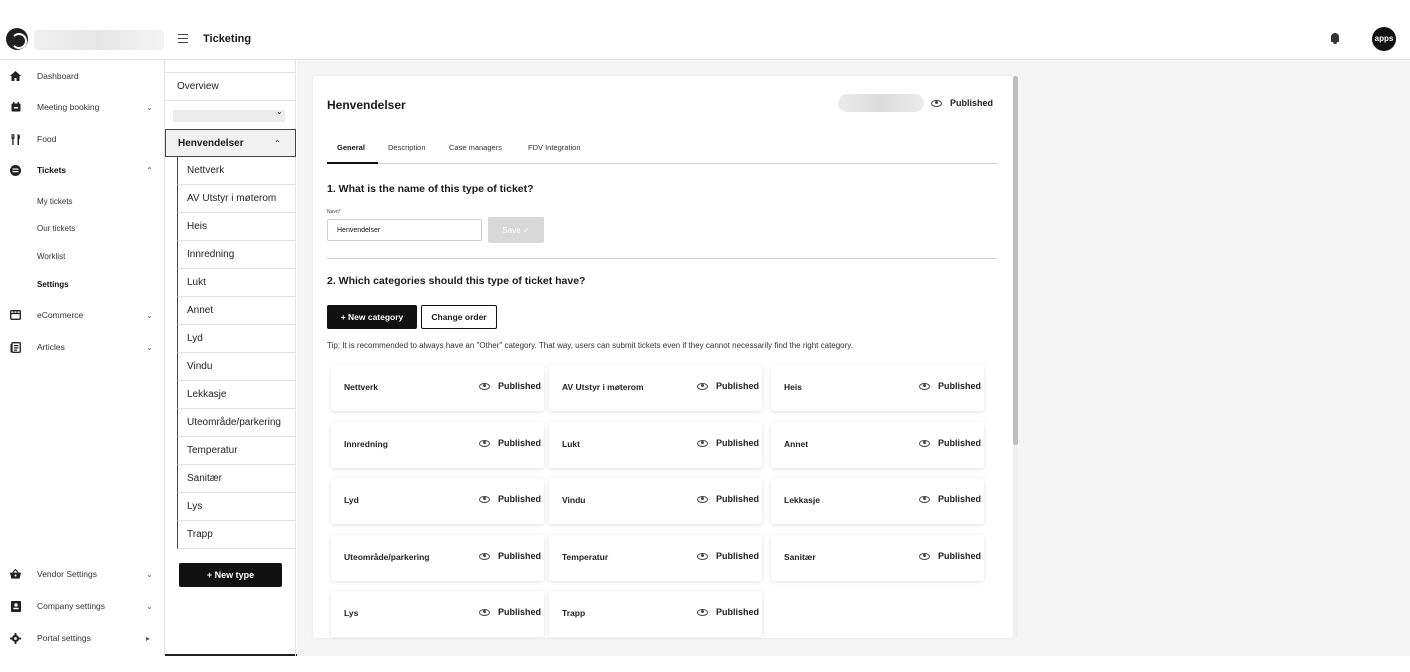 This screenshot has height=672, width=1410. Describe the element at coordinates (236, 311) in the screenshot. I see `type-child-item: Annet` at that location.